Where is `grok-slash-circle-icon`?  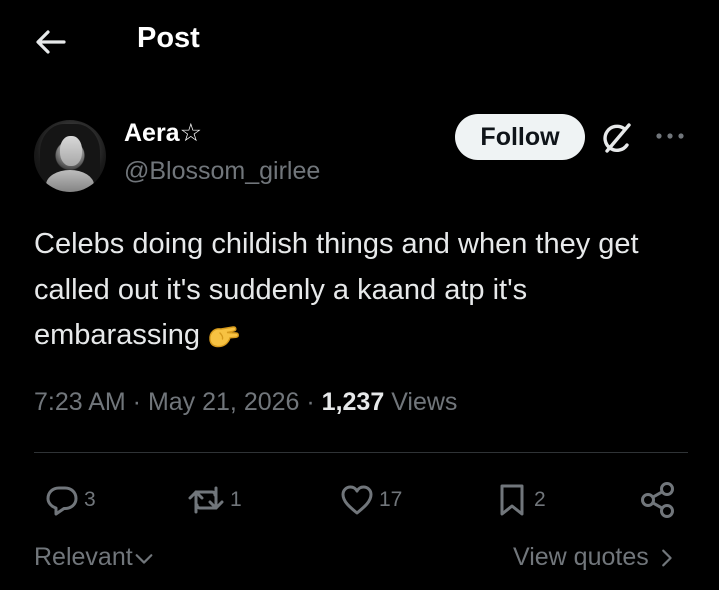 grok-slash-circle-icon is located at coordinates (617, 138).